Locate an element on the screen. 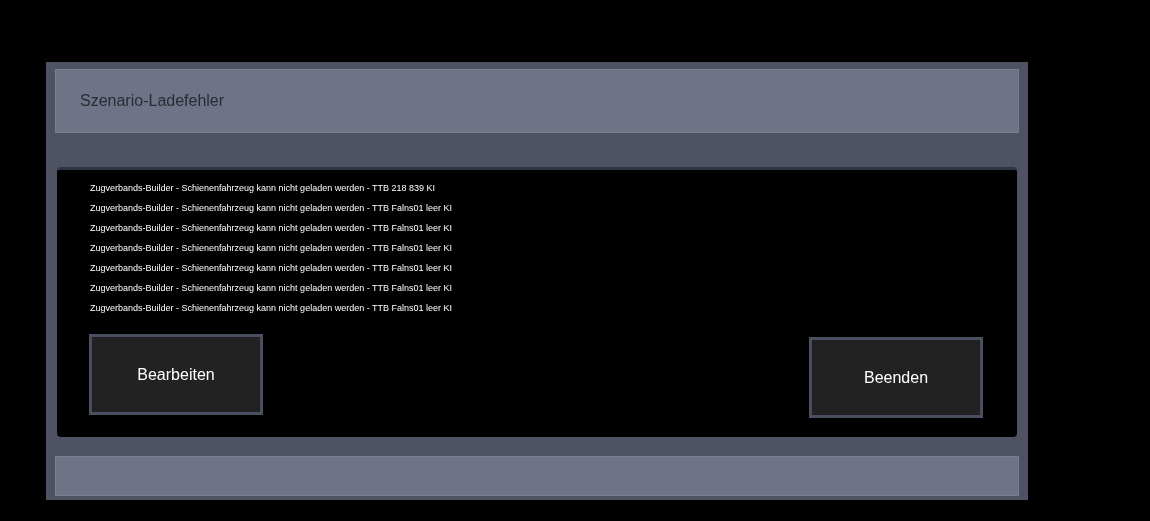 The width and height of the screenshot is (1150, 521). dialog-button: Bearbeiten is located at coordinates (176, 374).